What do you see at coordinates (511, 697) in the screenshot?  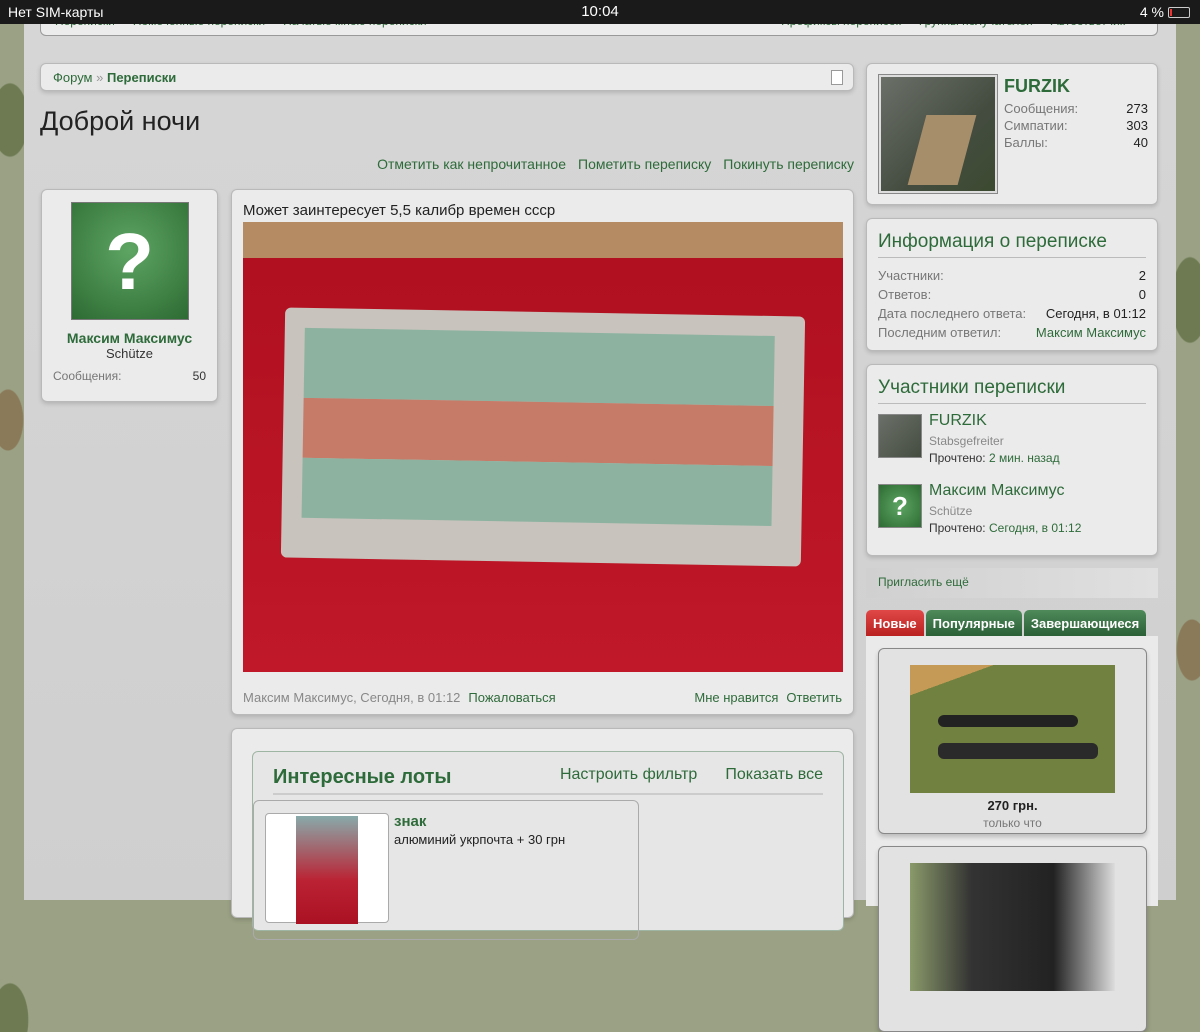 I see `report-link: Пожаловаться` at bounding box center [511, 697].